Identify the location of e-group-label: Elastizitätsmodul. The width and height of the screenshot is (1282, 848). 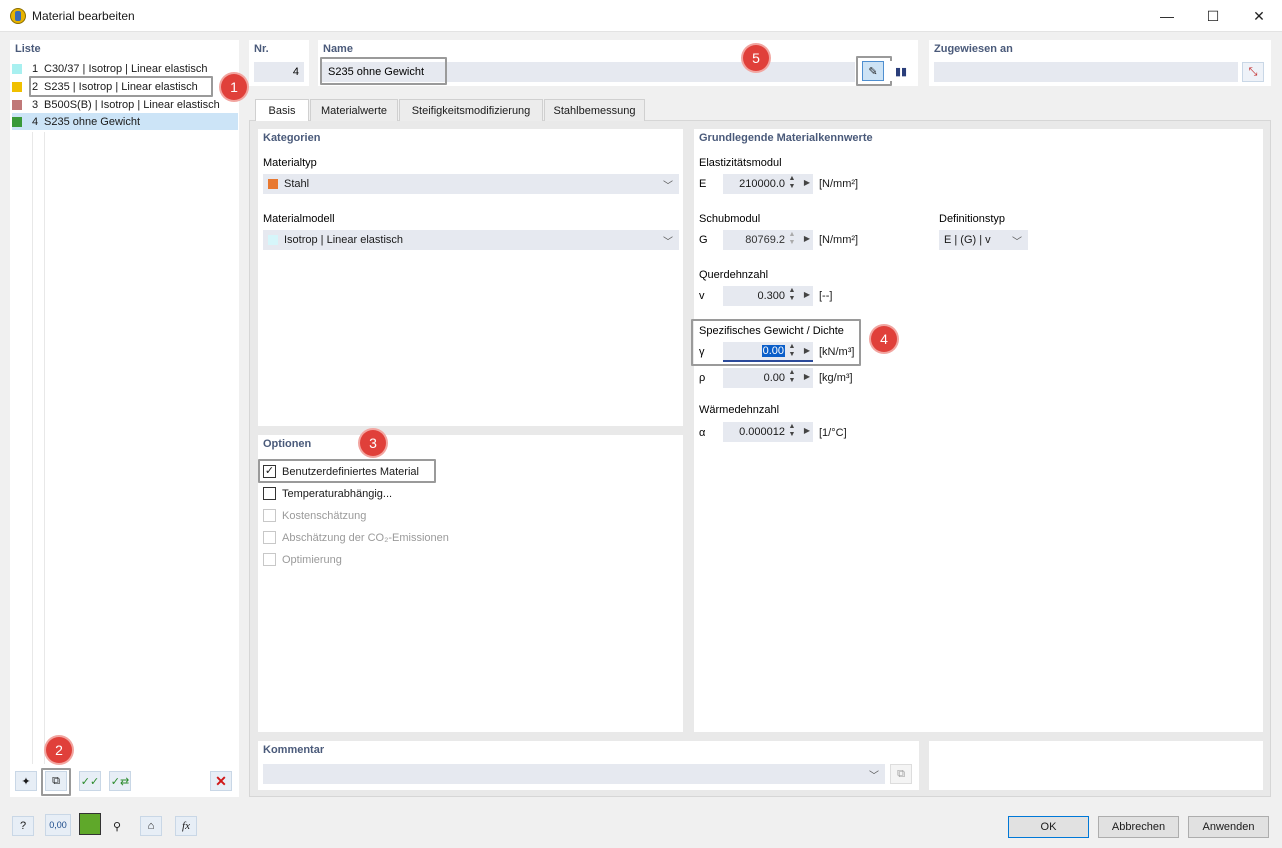
(740, 163).